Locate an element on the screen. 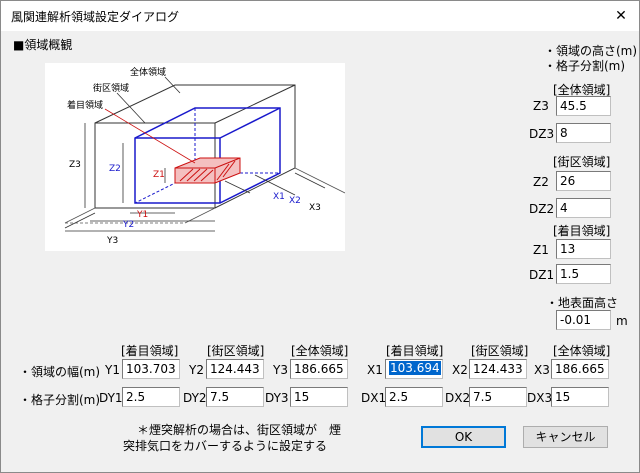  dz1-label: DZ1 is located at coordinates (542, 275).